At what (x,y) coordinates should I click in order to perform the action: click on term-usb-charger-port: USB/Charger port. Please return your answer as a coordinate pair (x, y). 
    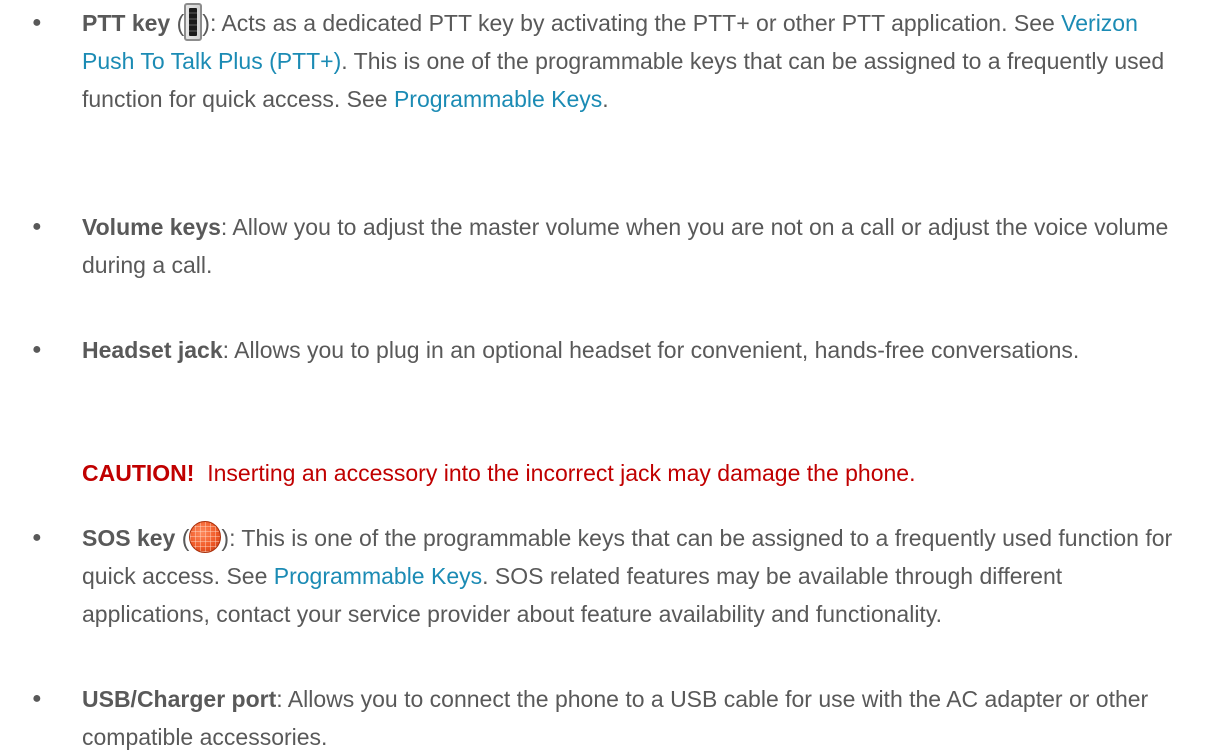
    Looking at the image, I should click on (179, 699).